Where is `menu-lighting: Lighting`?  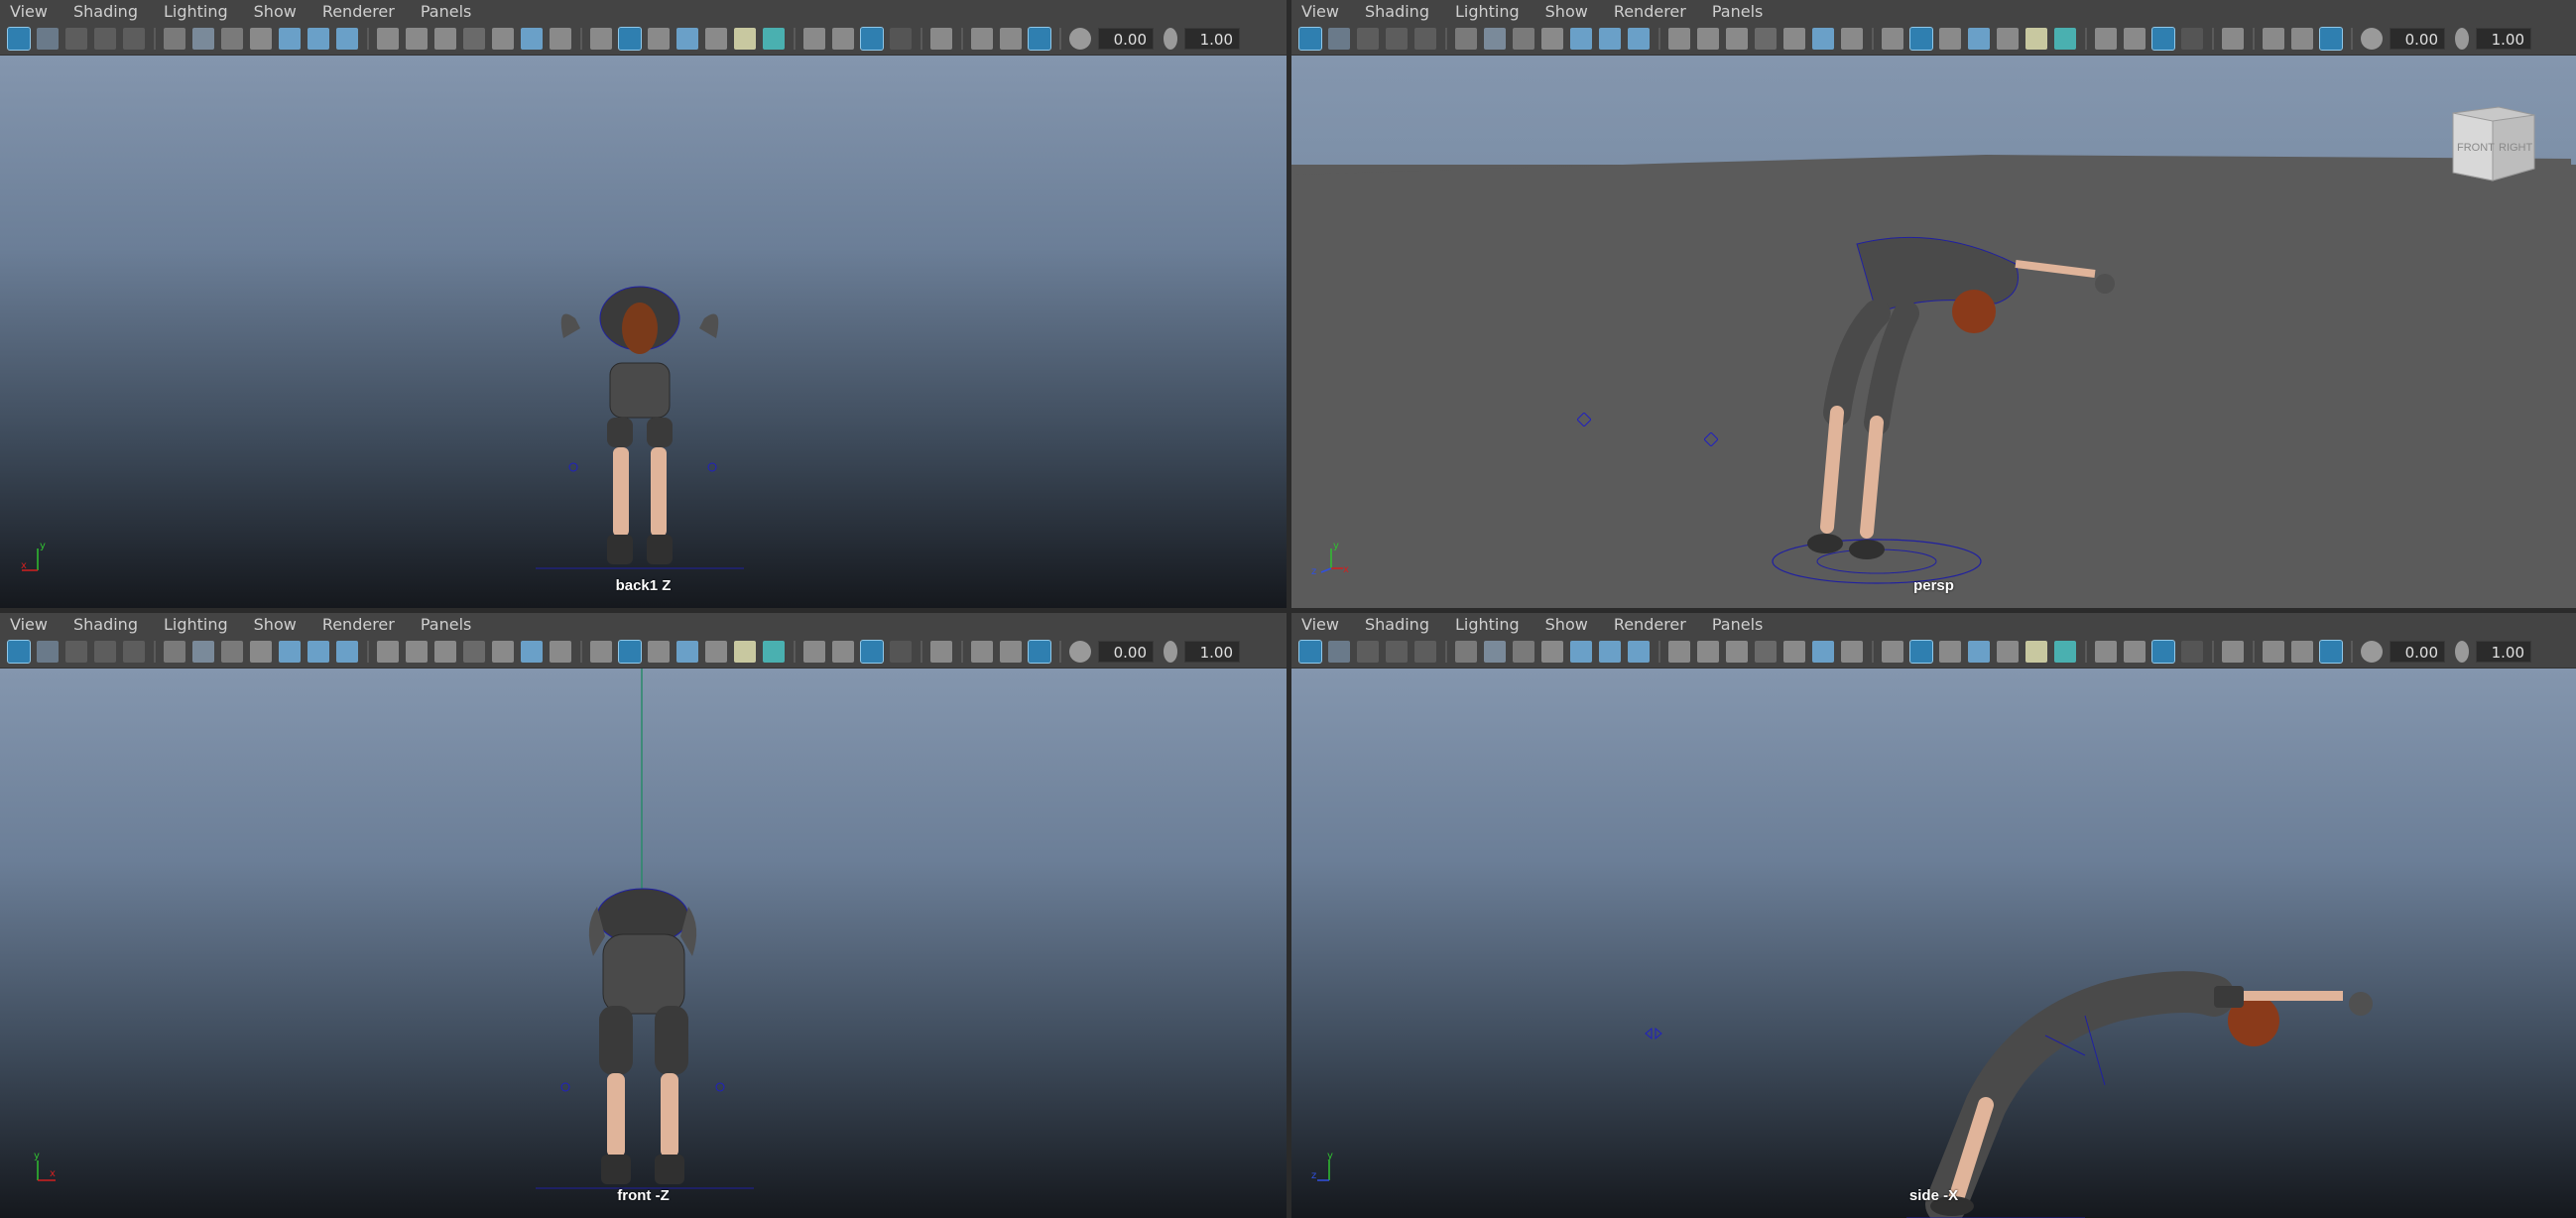 menu-lighting: Lighting is located at coordinates (1487, 624).